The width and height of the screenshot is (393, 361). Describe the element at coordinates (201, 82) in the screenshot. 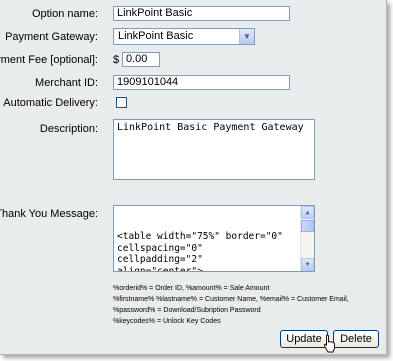

I see `merchant-id-input: 1909101044` at that location.